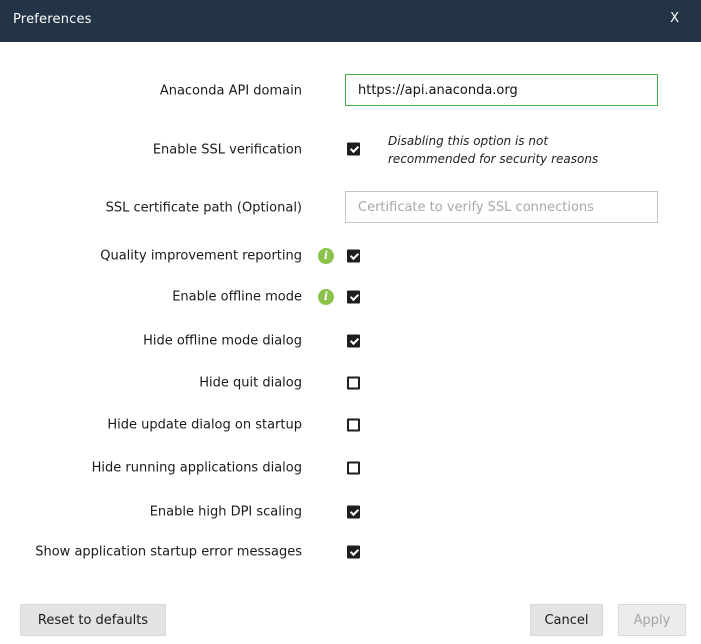  Describe the element at coordinates (353, 425) in the screenshot. I see `hide-update-dialog-on-startup-checkbox` at that location.